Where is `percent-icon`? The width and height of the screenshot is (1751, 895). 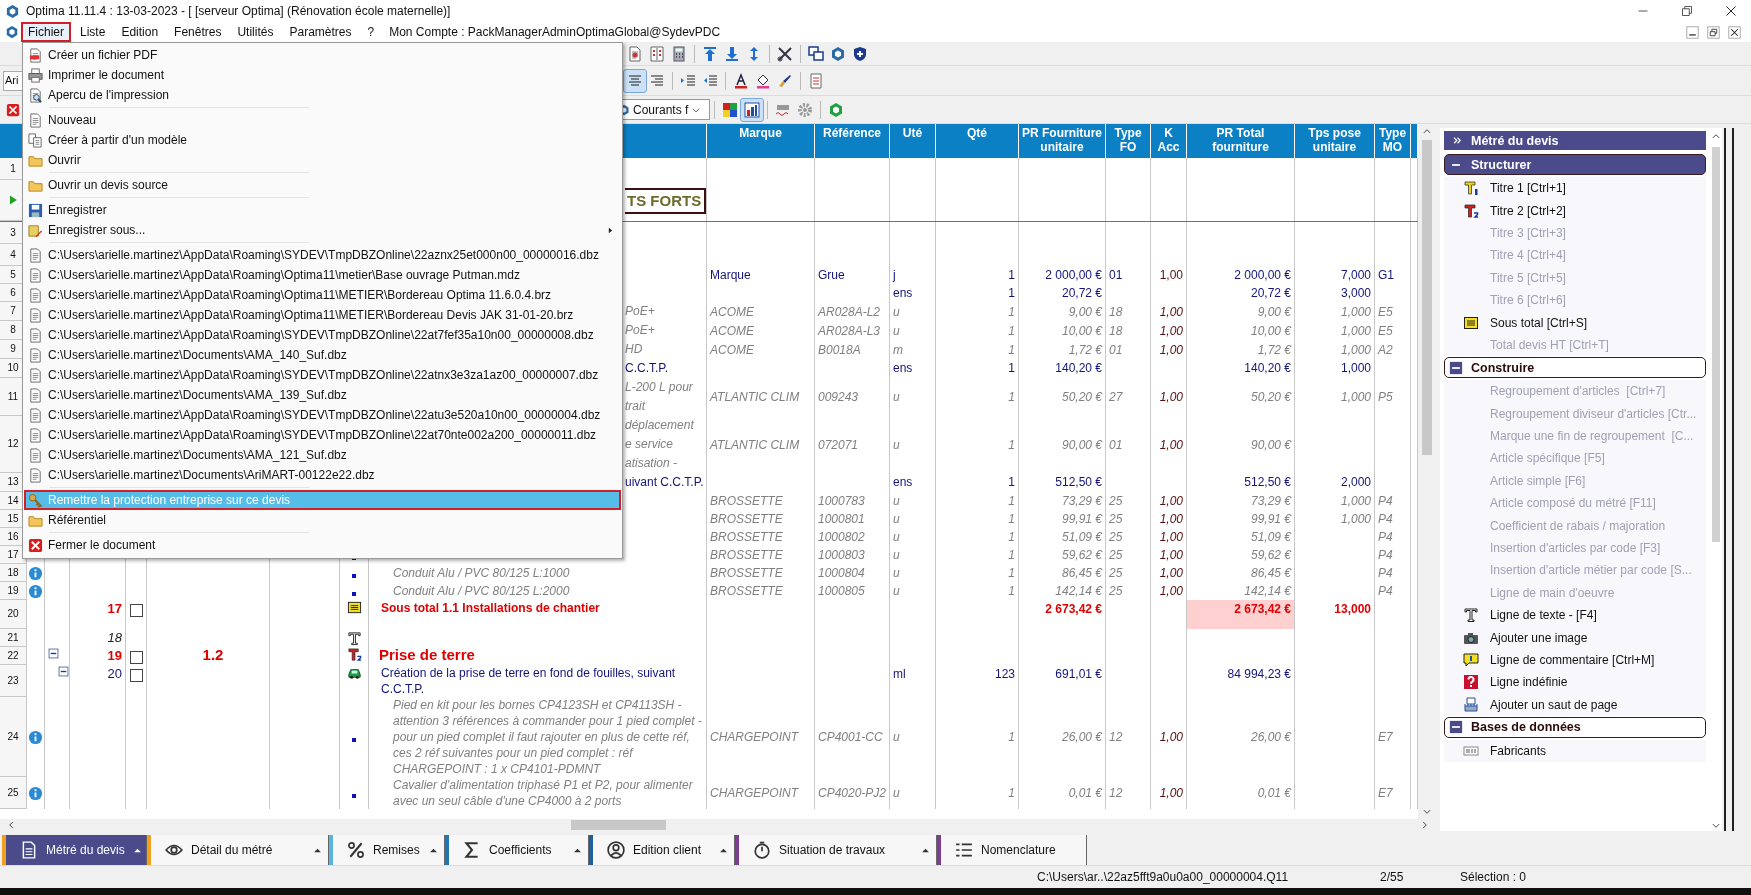 percent-icon is located at coordinates (356, 850).